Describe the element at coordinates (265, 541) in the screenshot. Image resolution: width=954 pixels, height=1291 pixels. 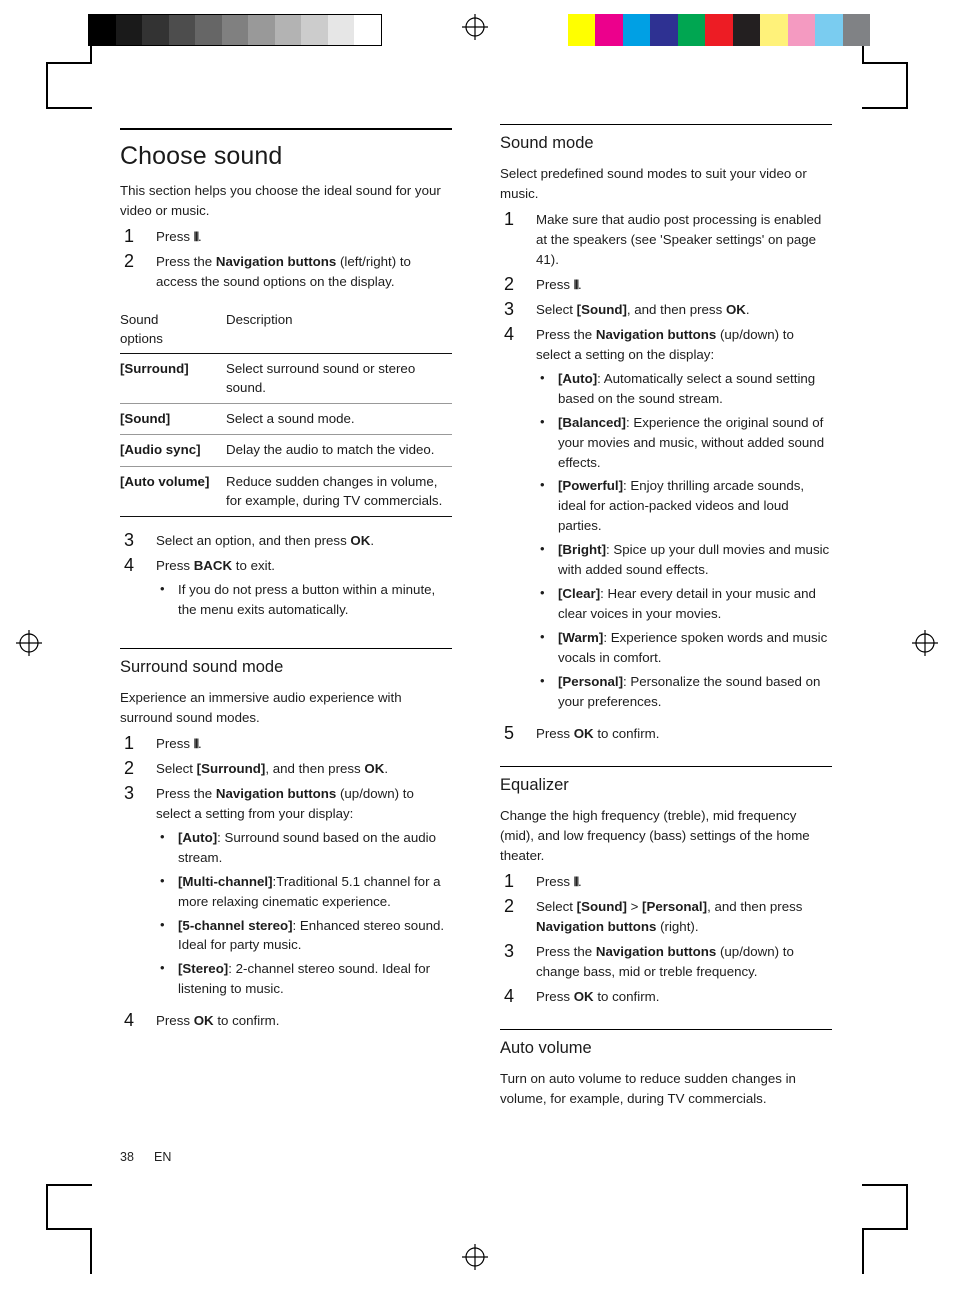
I see `step-text: Select an option, and then press OK.` at that location.